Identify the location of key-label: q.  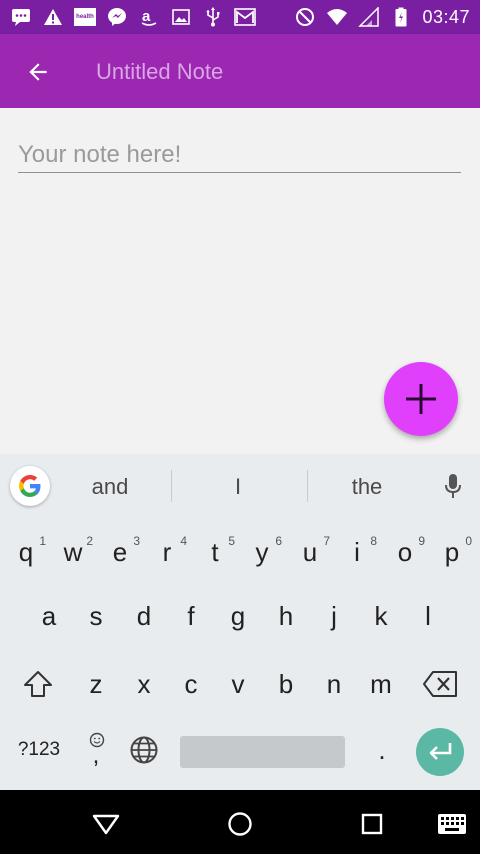
(26, 551).